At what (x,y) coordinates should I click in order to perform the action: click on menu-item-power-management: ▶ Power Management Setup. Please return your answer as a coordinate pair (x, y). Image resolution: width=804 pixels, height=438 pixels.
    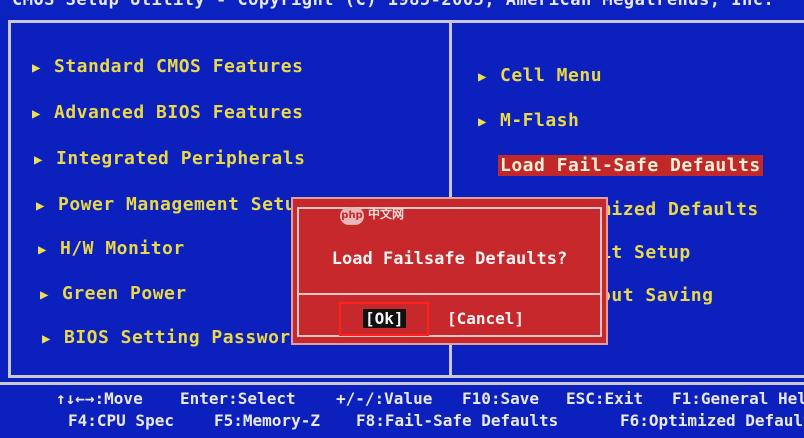
    Looking at the image, I should click on (171, 204).